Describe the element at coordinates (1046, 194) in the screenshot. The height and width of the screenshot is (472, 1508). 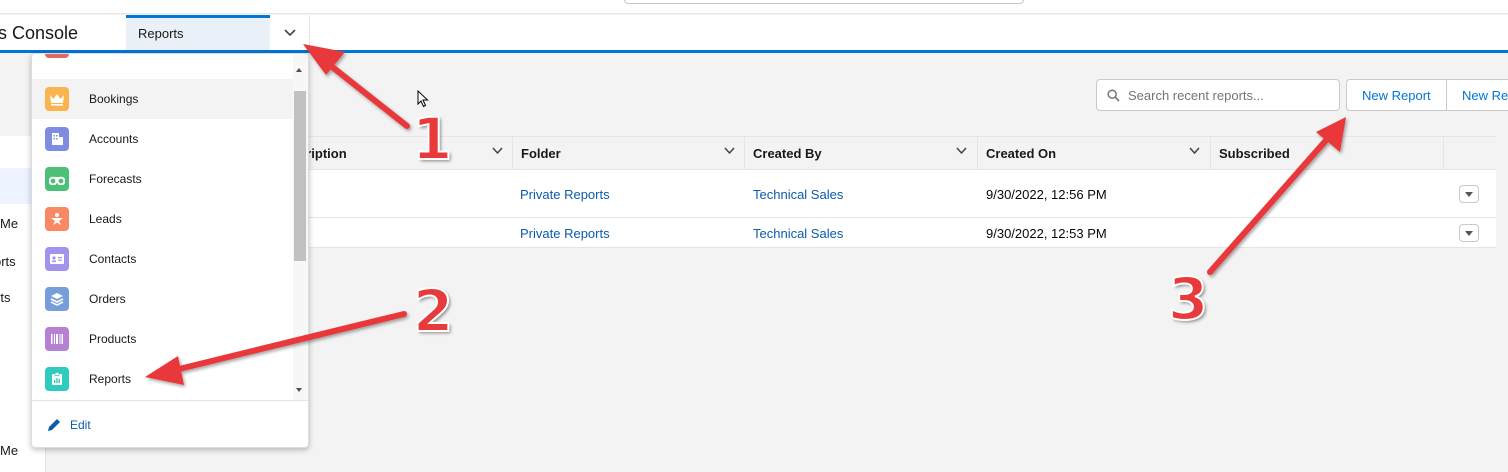
I see `created-on-value: 9/30/2022, 12:56 PM` at that location.